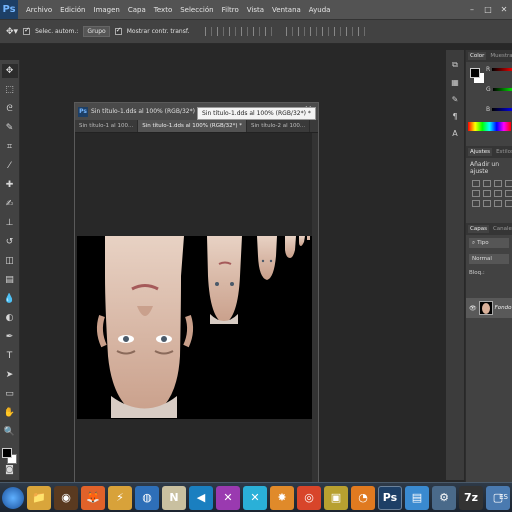 The height and width of the screenshot is (512, 512). What do you see at coordinates (488, 9) in the screenshot?
I see `maximize-button: □` at bounding box center [488, 9].